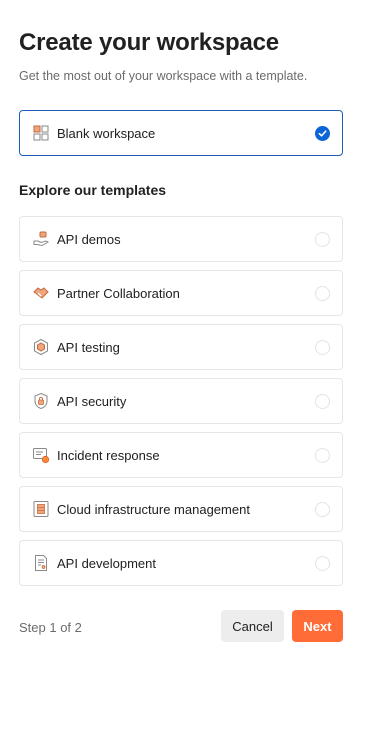 Image resolution: width=379 pixels, height=741 pixels. I want to click on hexagon-badge-icon, so click(41, 347).